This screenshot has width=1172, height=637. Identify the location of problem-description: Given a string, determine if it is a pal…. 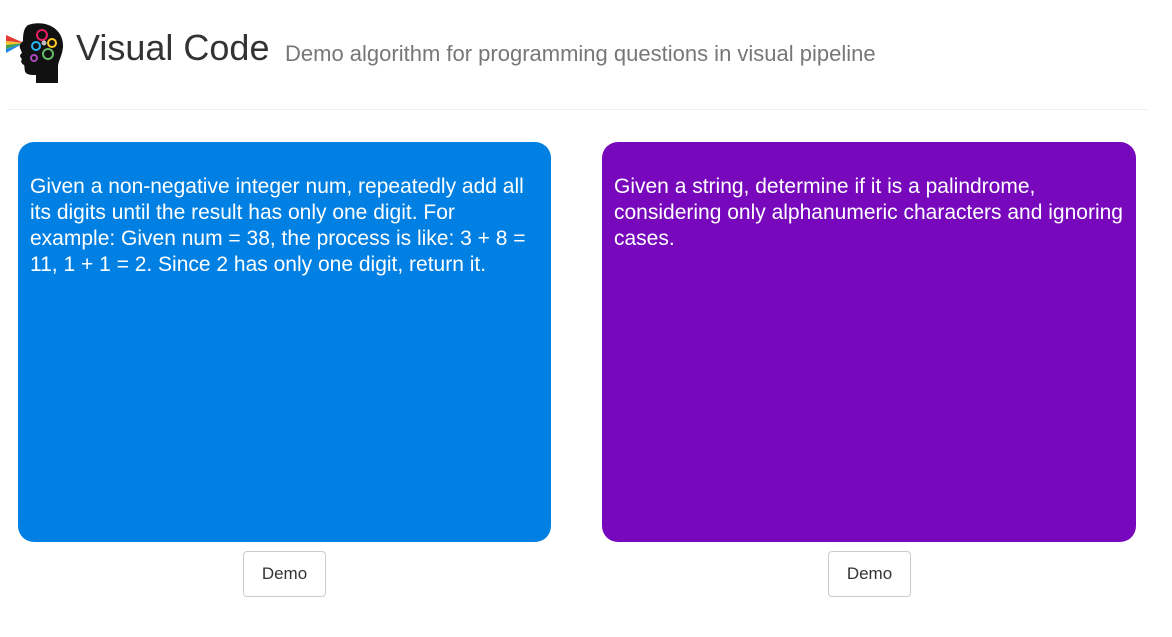
(868, 212).